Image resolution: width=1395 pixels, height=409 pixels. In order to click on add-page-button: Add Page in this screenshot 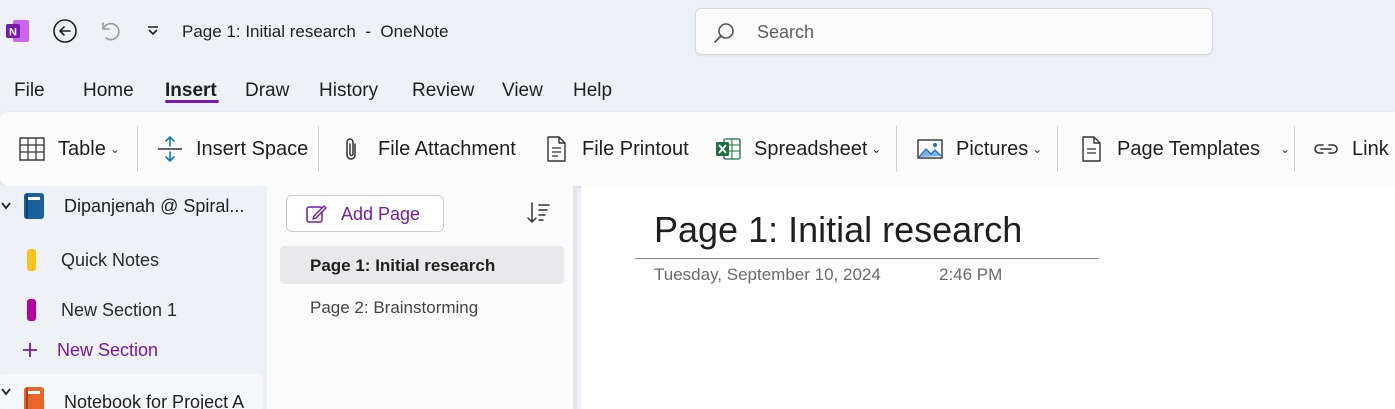, I will do `click(365, 213)`.